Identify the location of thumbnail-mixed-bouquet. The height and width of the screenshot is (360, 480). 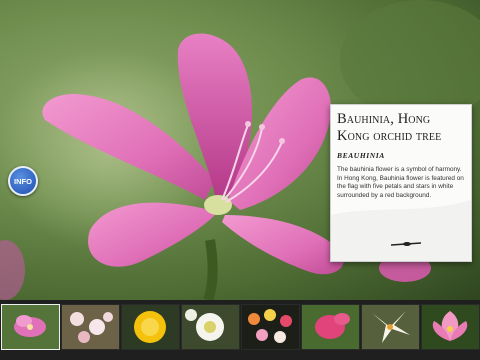
(270, 327).